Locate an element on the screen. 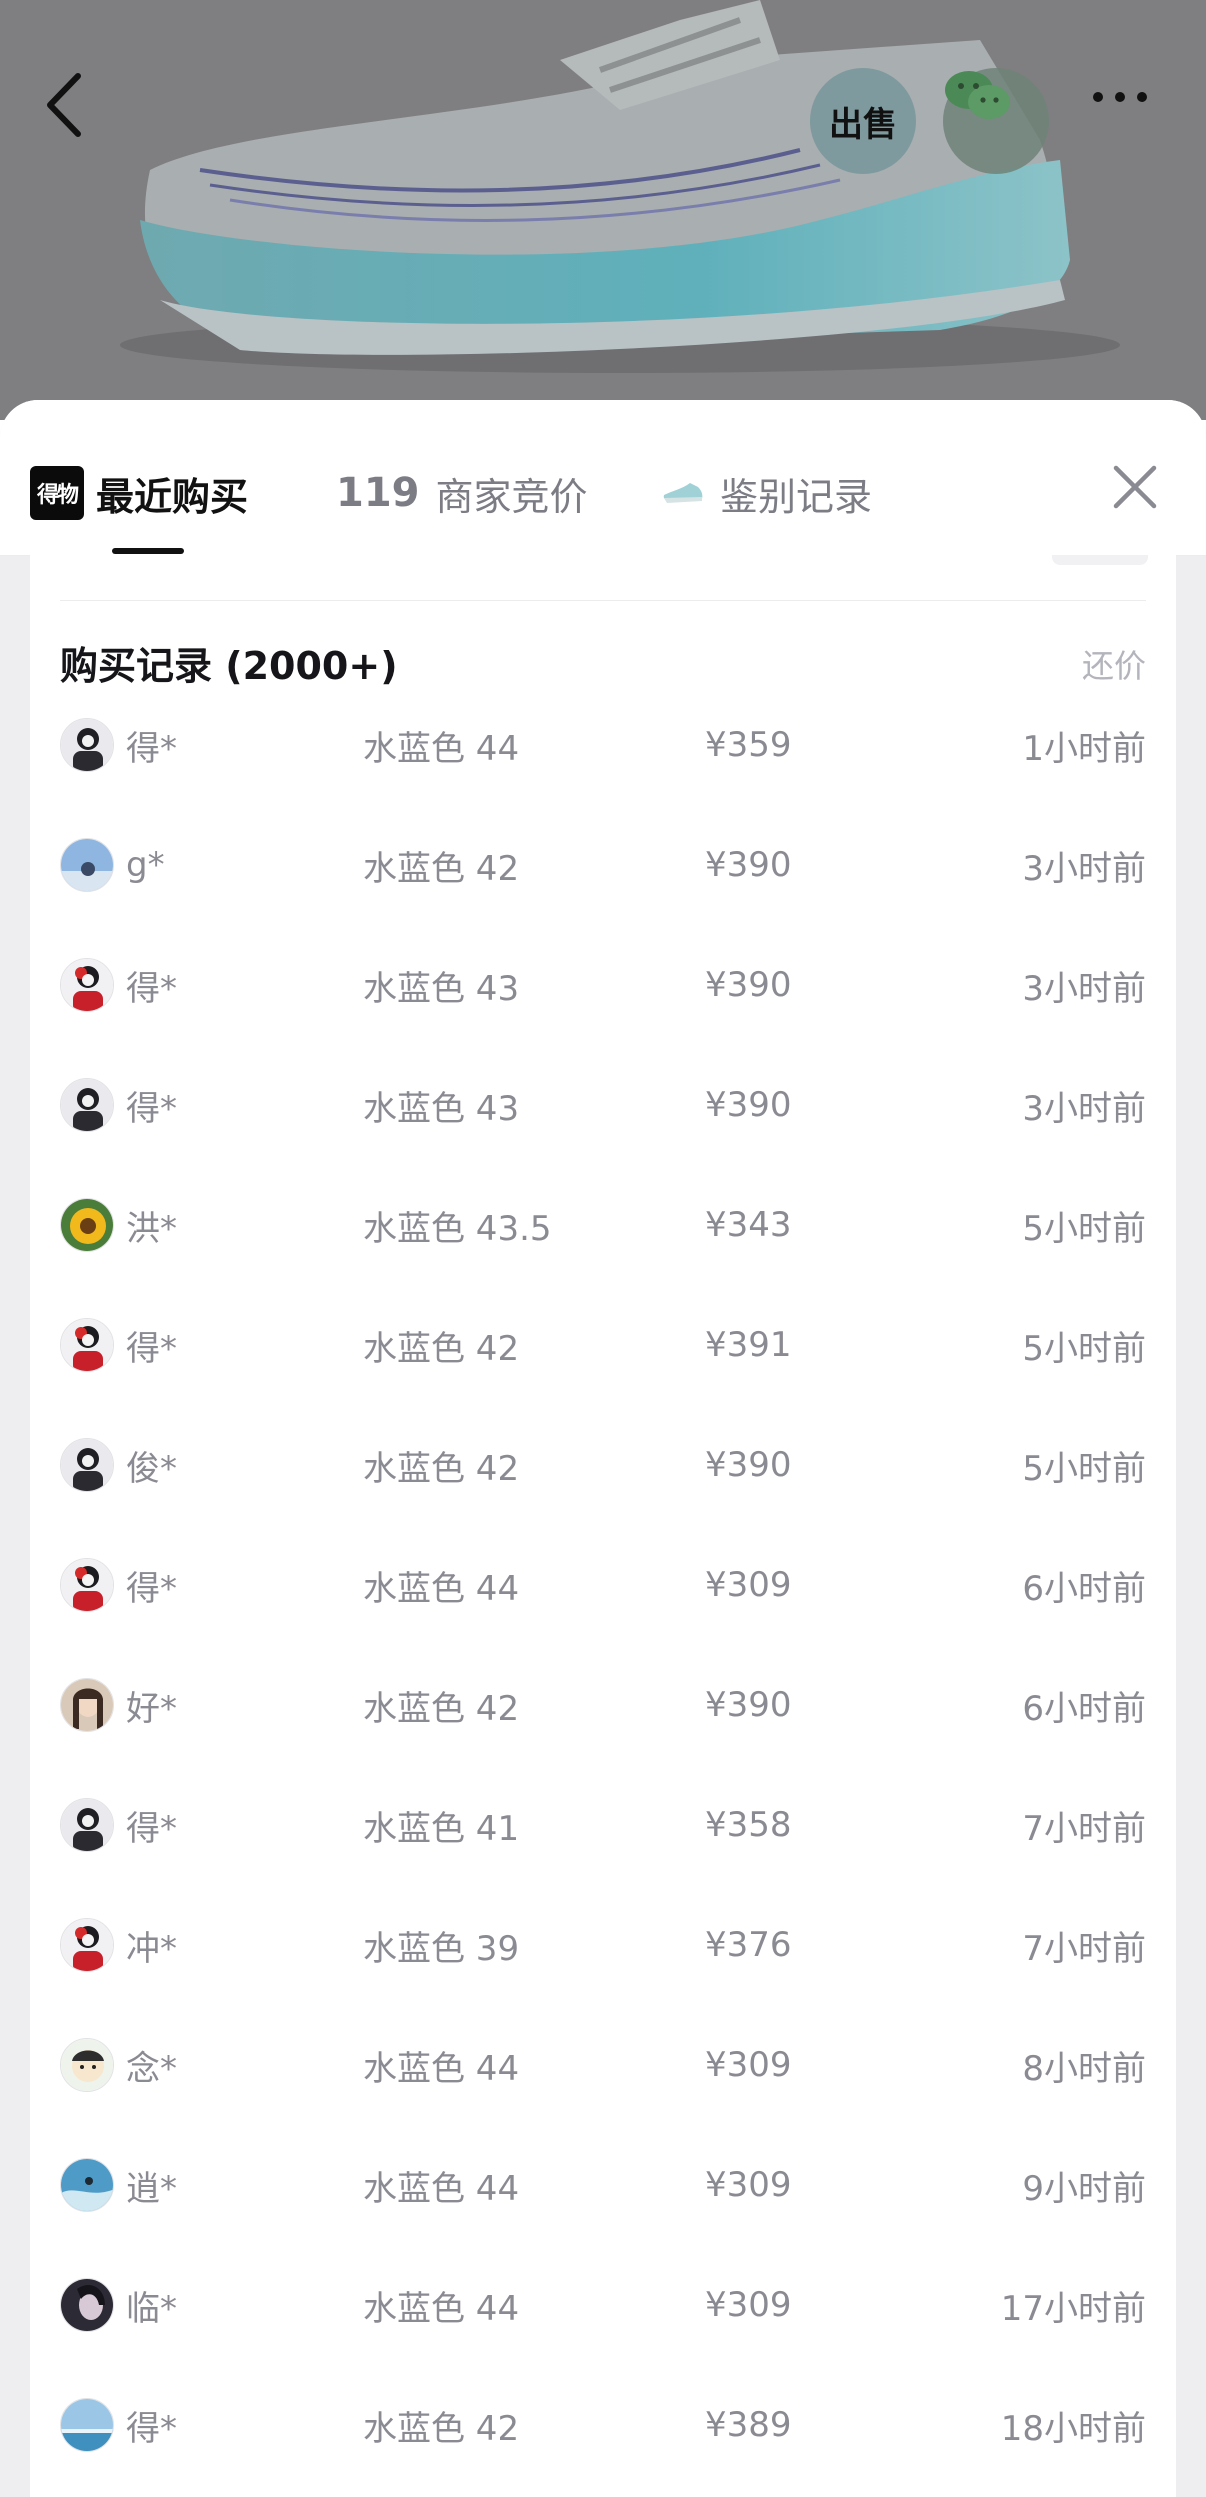 The height and width of the screenshot is (2497, 1206). buyer-name: 俊* is located at coordinates (151, 1468).